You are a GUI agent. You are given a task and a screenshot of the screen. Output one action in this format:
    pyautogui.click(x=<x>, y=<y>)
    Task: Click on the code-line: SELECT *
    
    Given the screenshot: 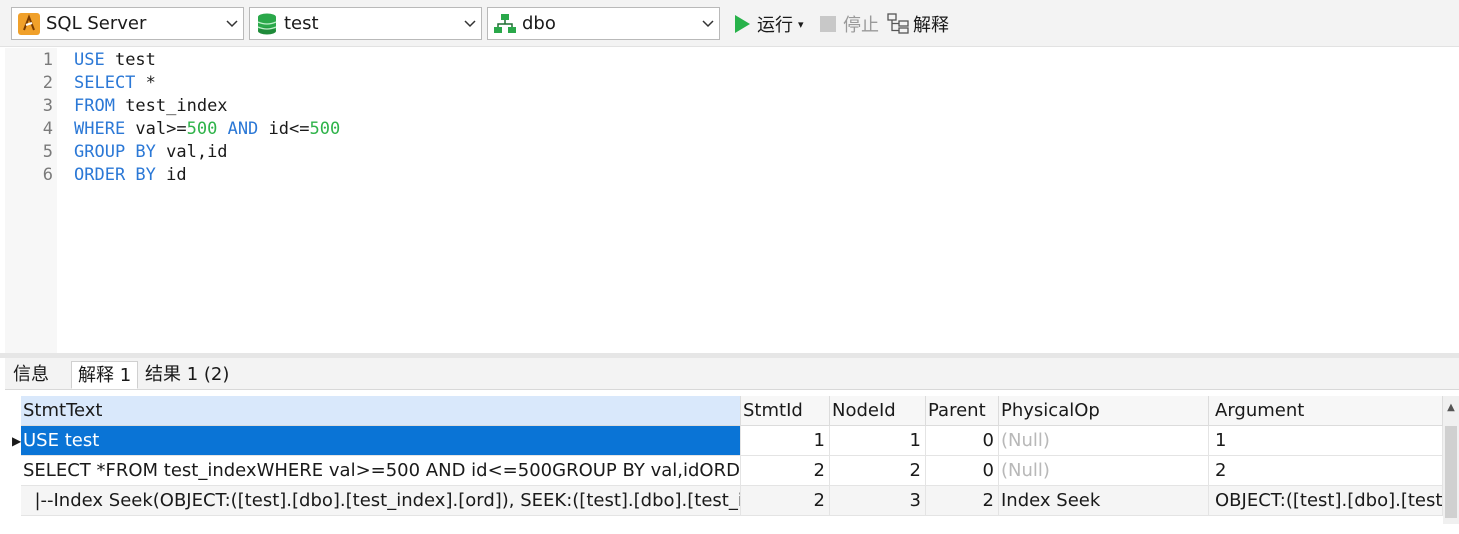 What is the action you would take?
    pyautogui.click(x=115, y=83)
    